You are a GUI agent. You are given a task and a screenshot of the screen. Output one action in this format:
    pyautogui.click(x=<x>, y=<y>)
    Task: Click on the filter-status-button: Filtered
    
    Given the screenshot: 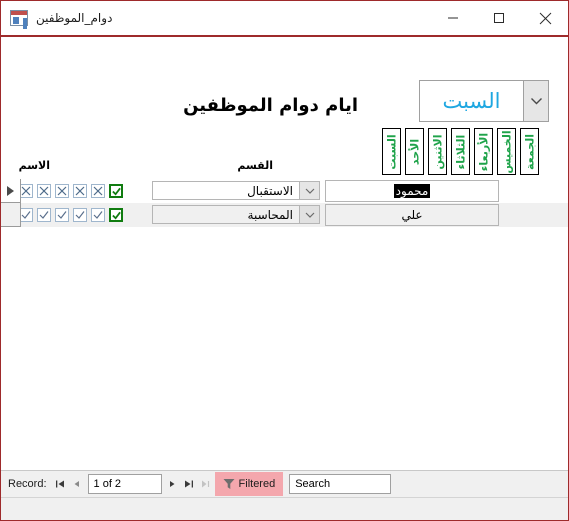 What is the action you would take?
    pyautogui.click(x=249, y=484)
    